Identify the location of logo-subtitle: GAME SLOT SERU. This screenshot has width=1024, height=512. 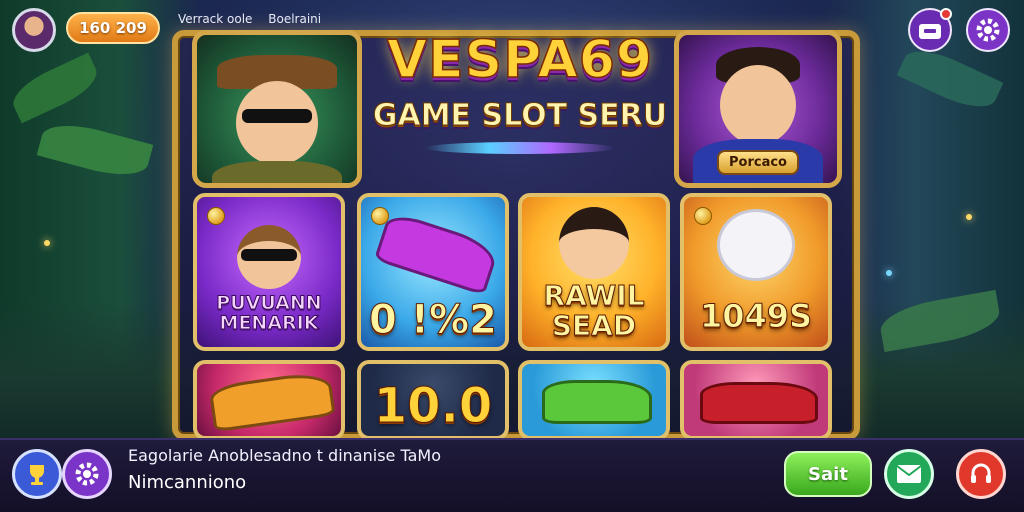
(520, 116).